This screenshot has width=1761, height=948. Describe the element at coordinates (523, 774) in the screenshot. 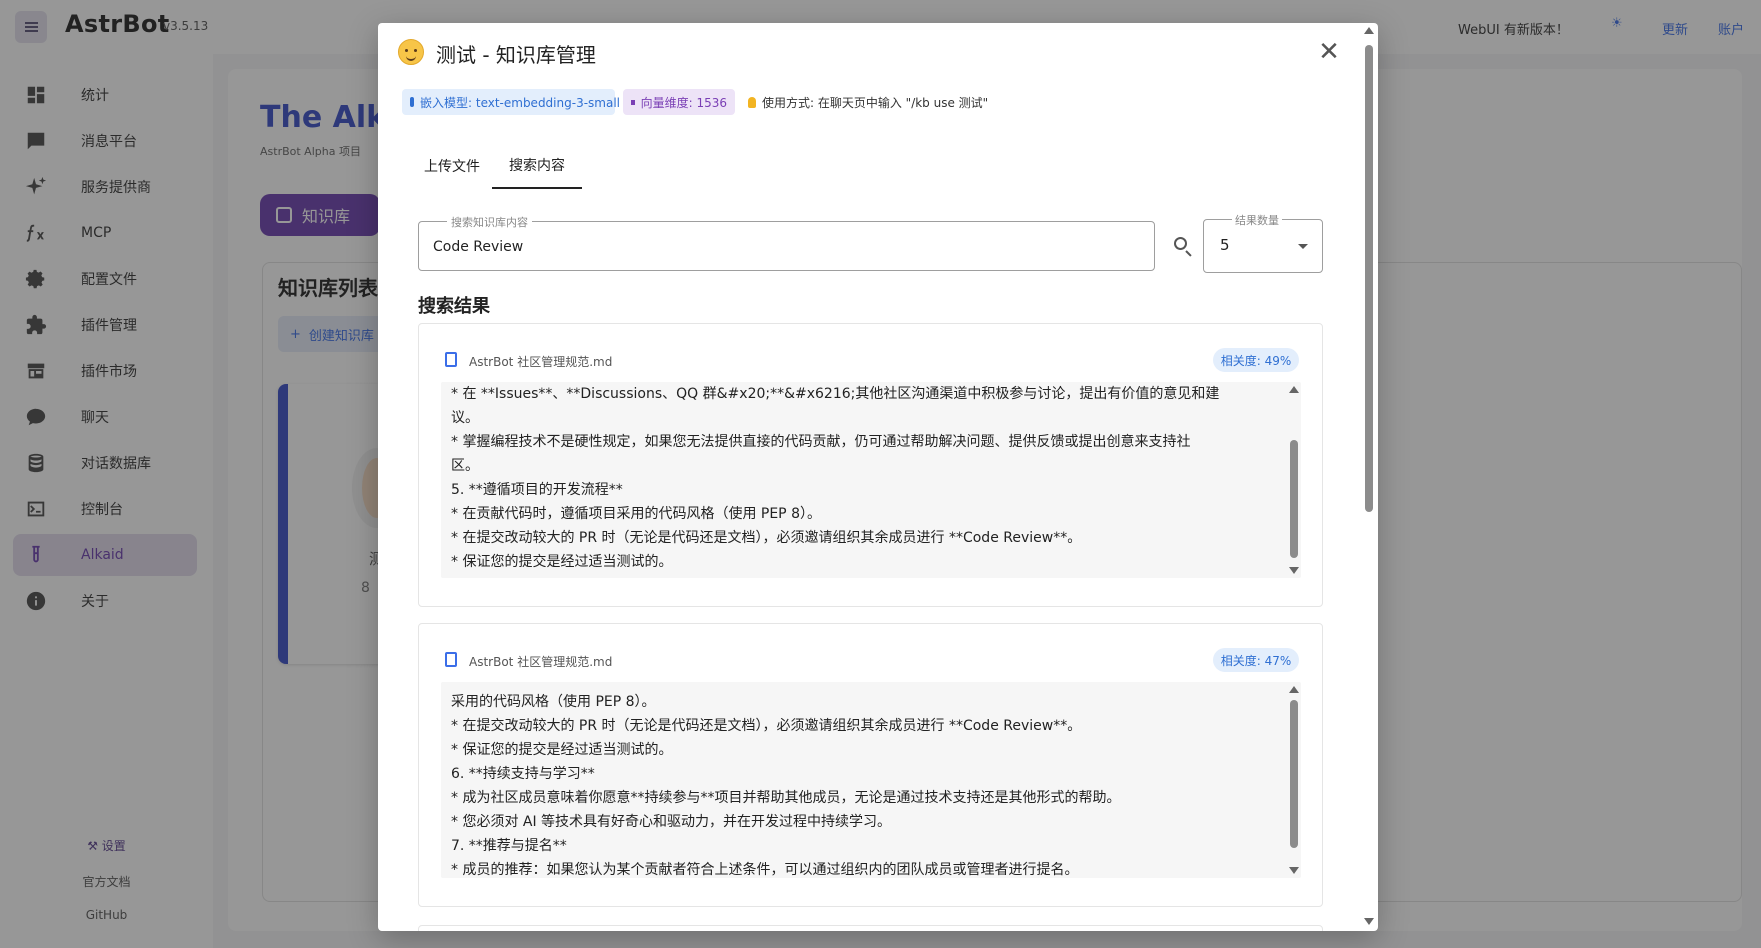

I see `result-line: 6. **持续支持与学习**` at that location.